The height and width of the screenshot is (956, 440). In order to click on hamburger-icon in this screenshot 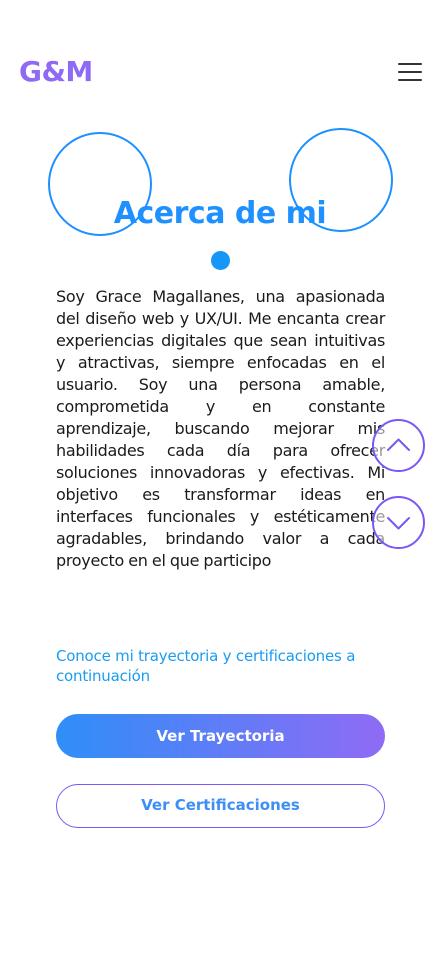, I will do `click(410, 72)`.